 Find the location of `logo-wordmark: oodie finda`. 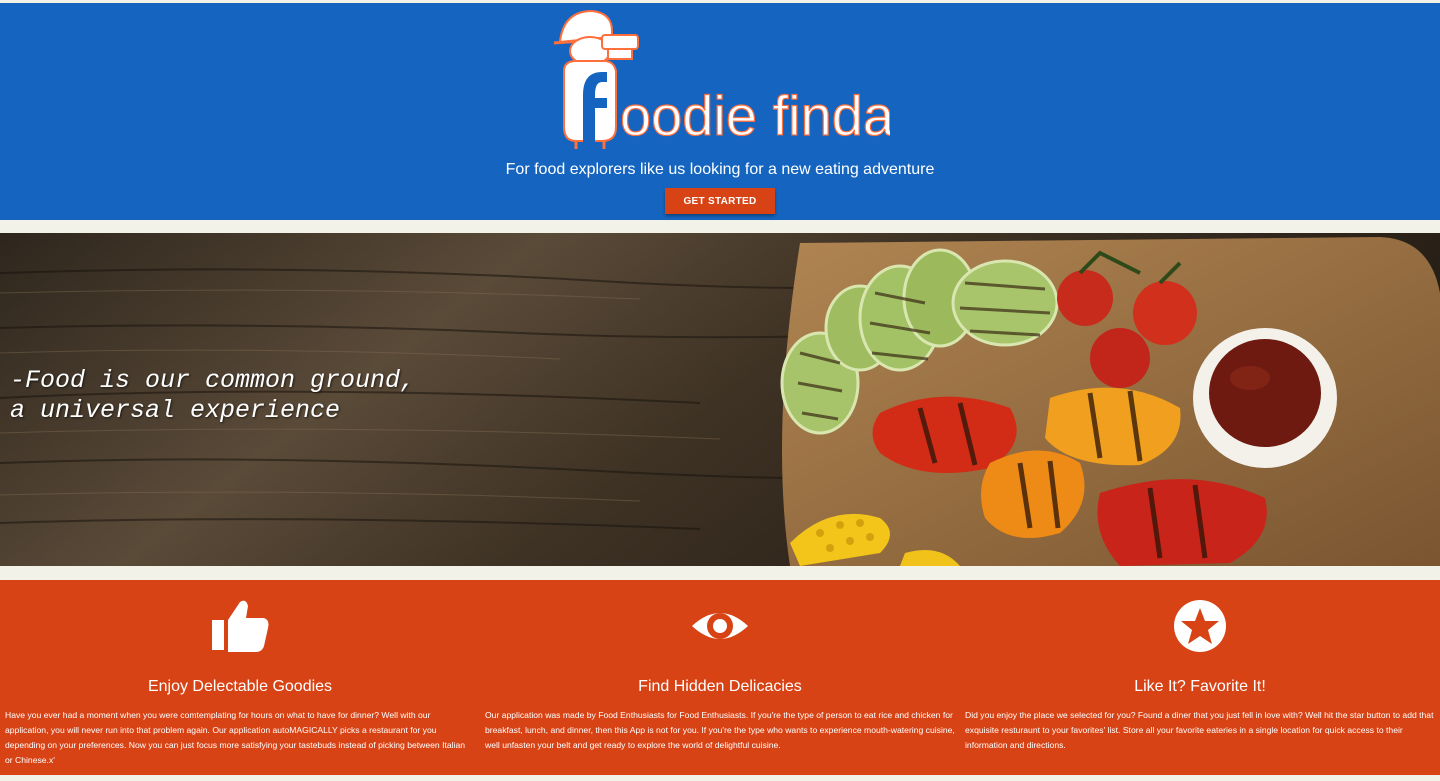

logo-wordmark: oodie finda is located at coordinates (755, 115).